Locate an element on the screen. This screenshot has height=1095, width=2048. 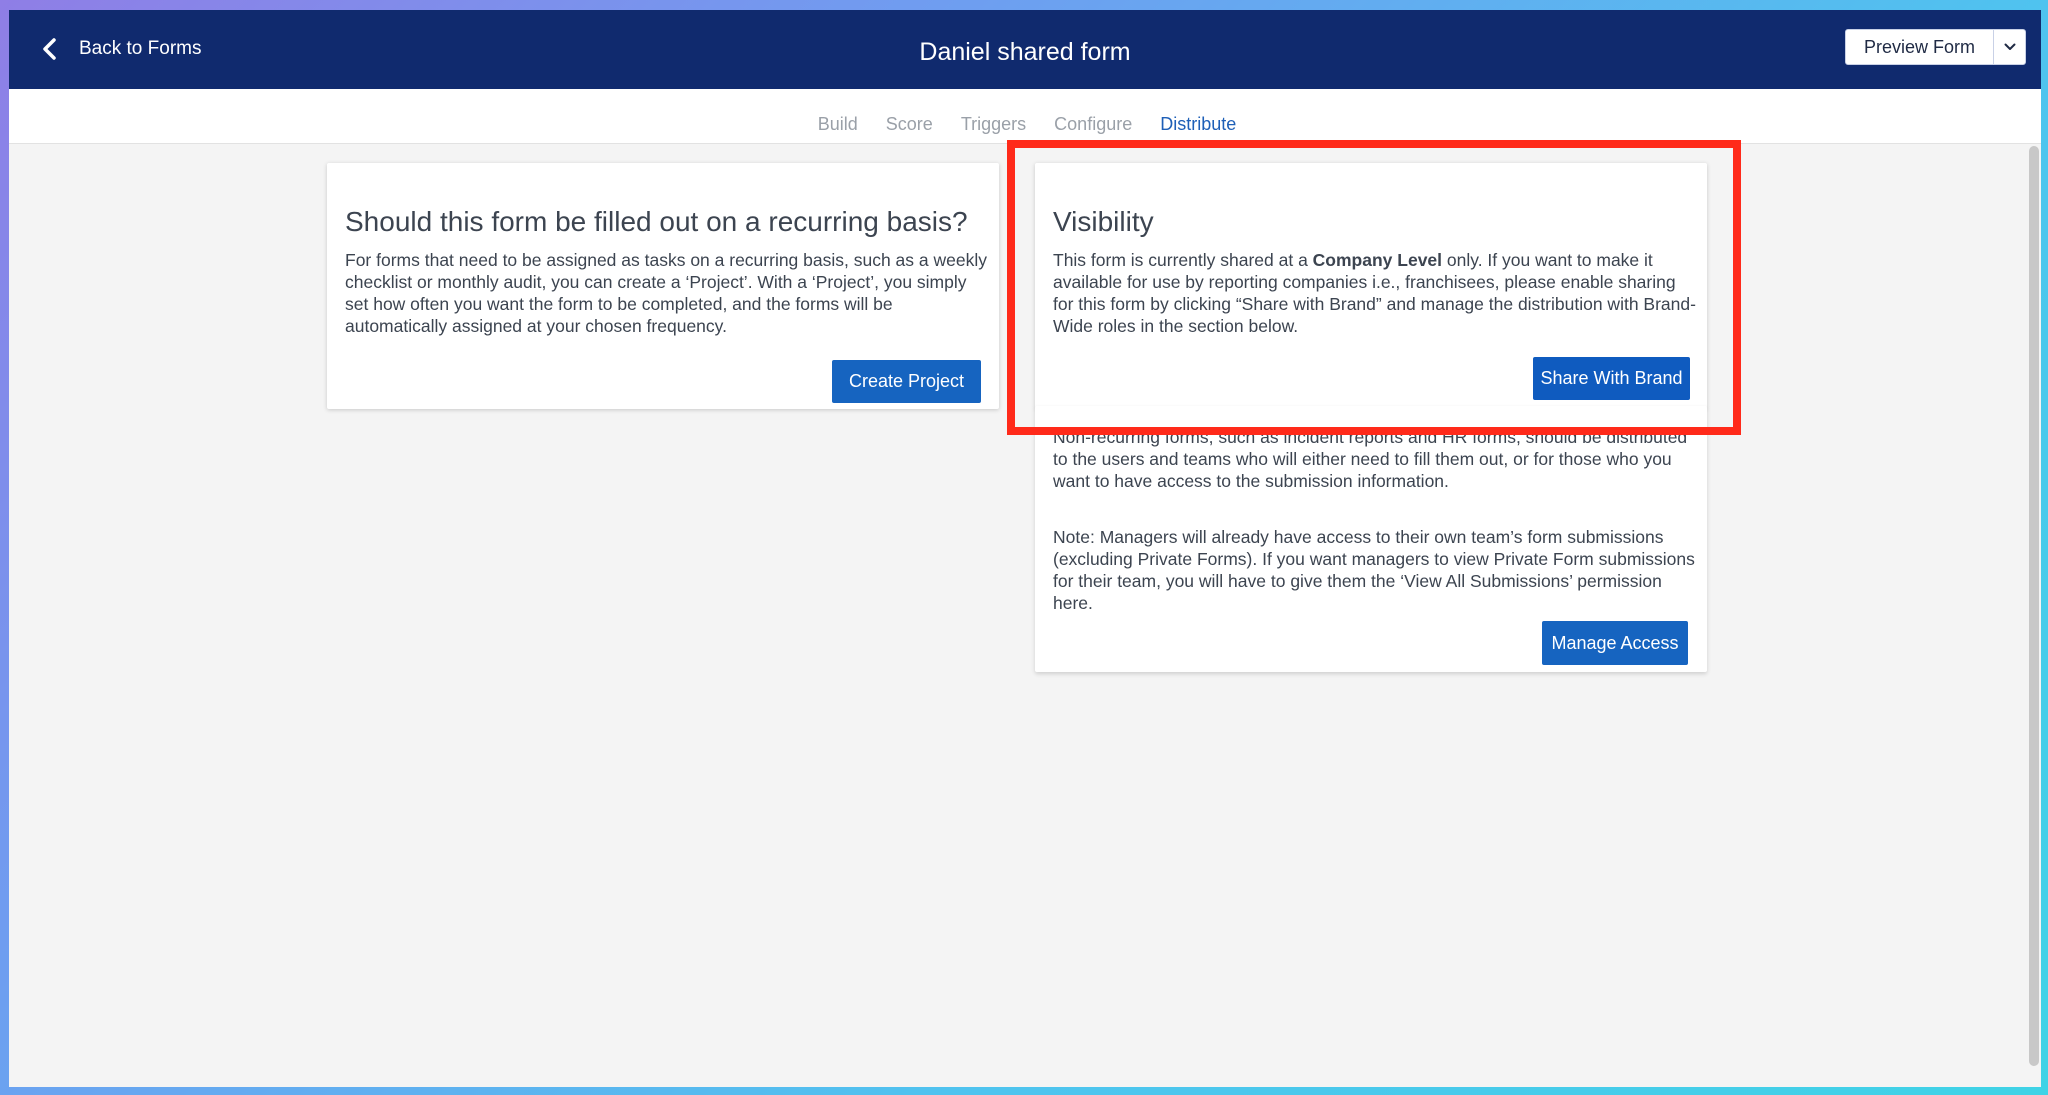
preview-button-group: Preview Form is located at coordinates (1935, 47).